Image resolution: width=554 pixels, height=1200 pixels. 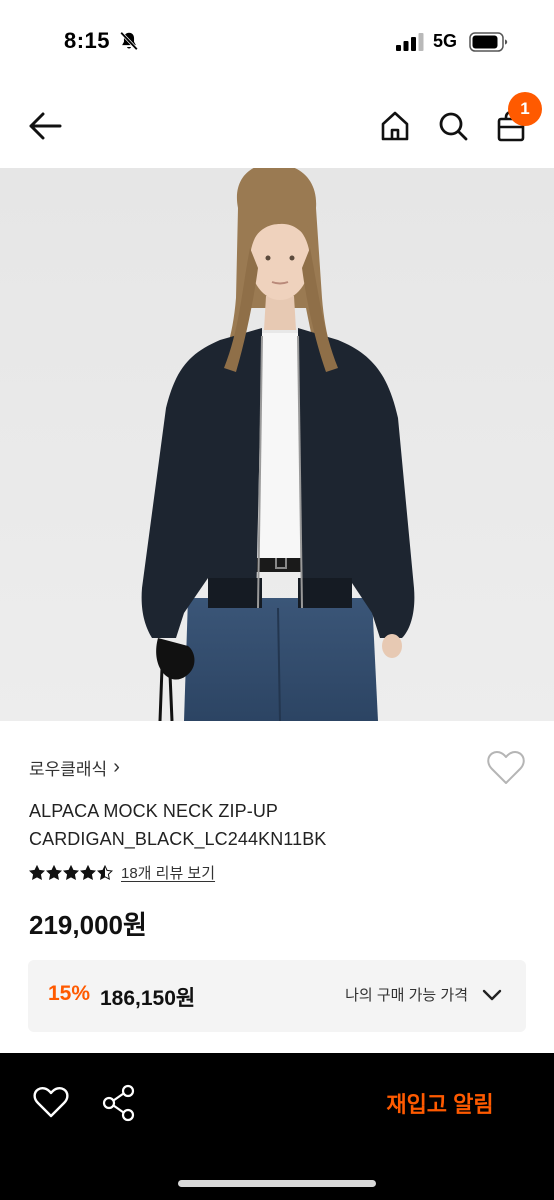 I want to click on heart-icon, so click(x=51, y=1102).